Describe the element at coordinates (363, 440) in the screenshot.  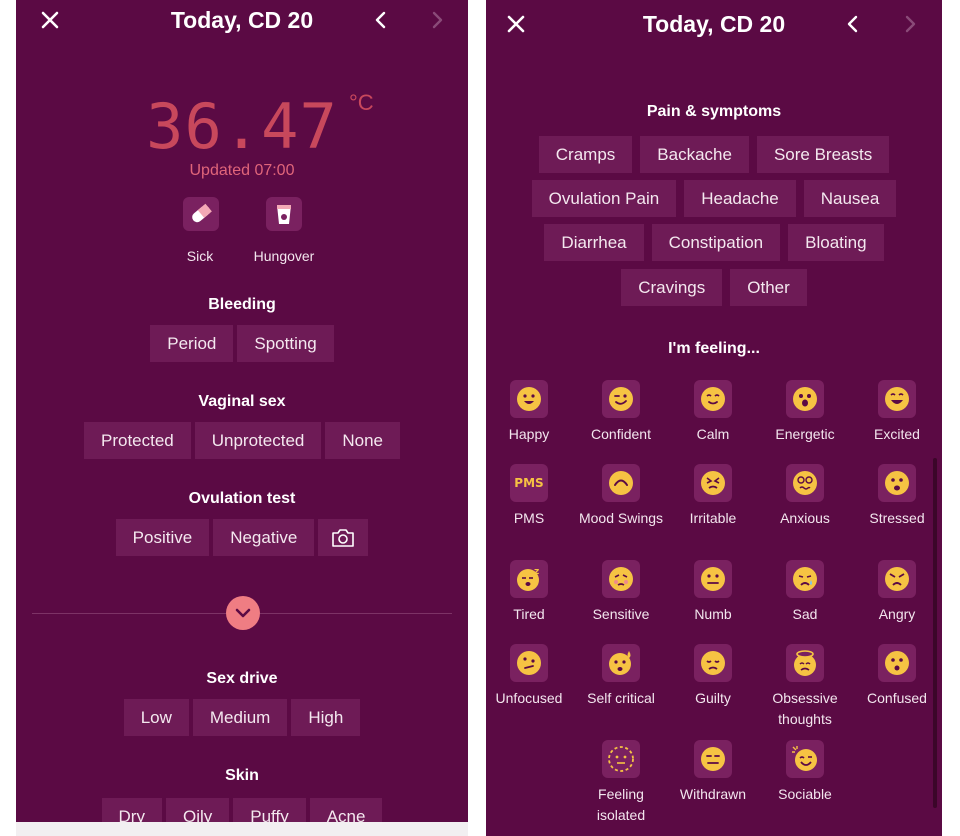
I see `sex-none-chip: None` at that location.